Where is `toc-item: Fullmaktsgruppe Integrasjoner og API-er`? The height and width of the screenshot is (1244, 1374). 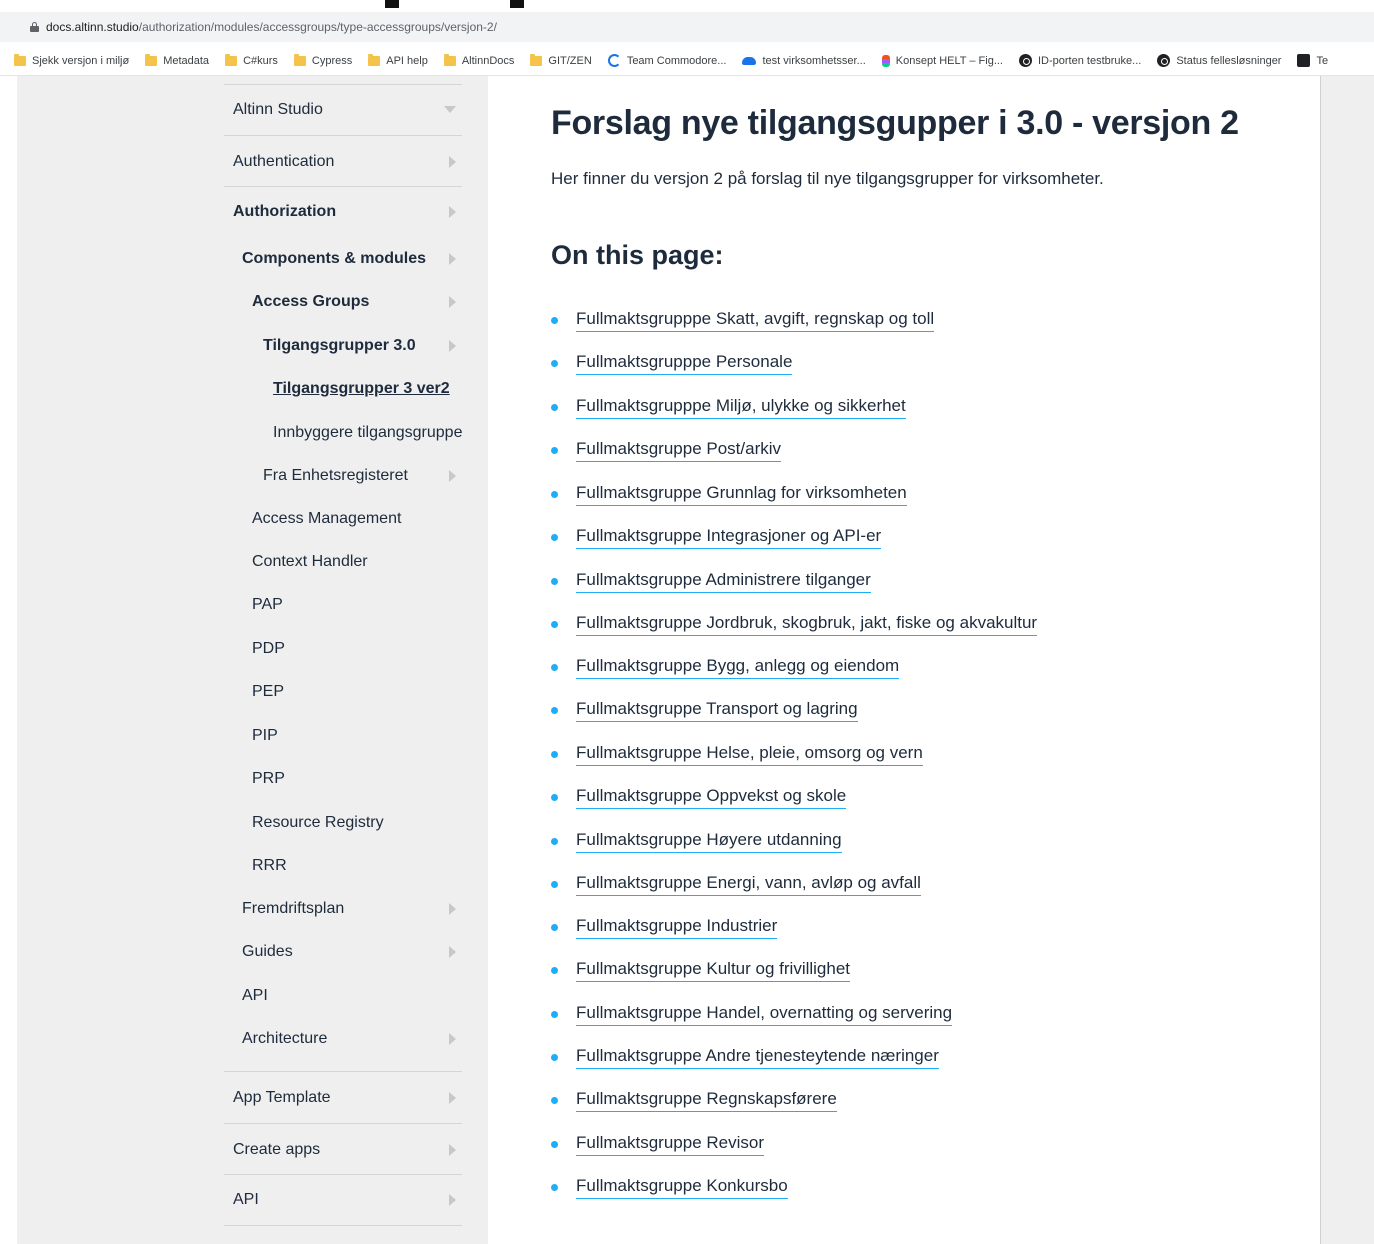
toc-item: Fullmaktsgruppe Integrasjoner og API-er is located at coordinates (716, 537).